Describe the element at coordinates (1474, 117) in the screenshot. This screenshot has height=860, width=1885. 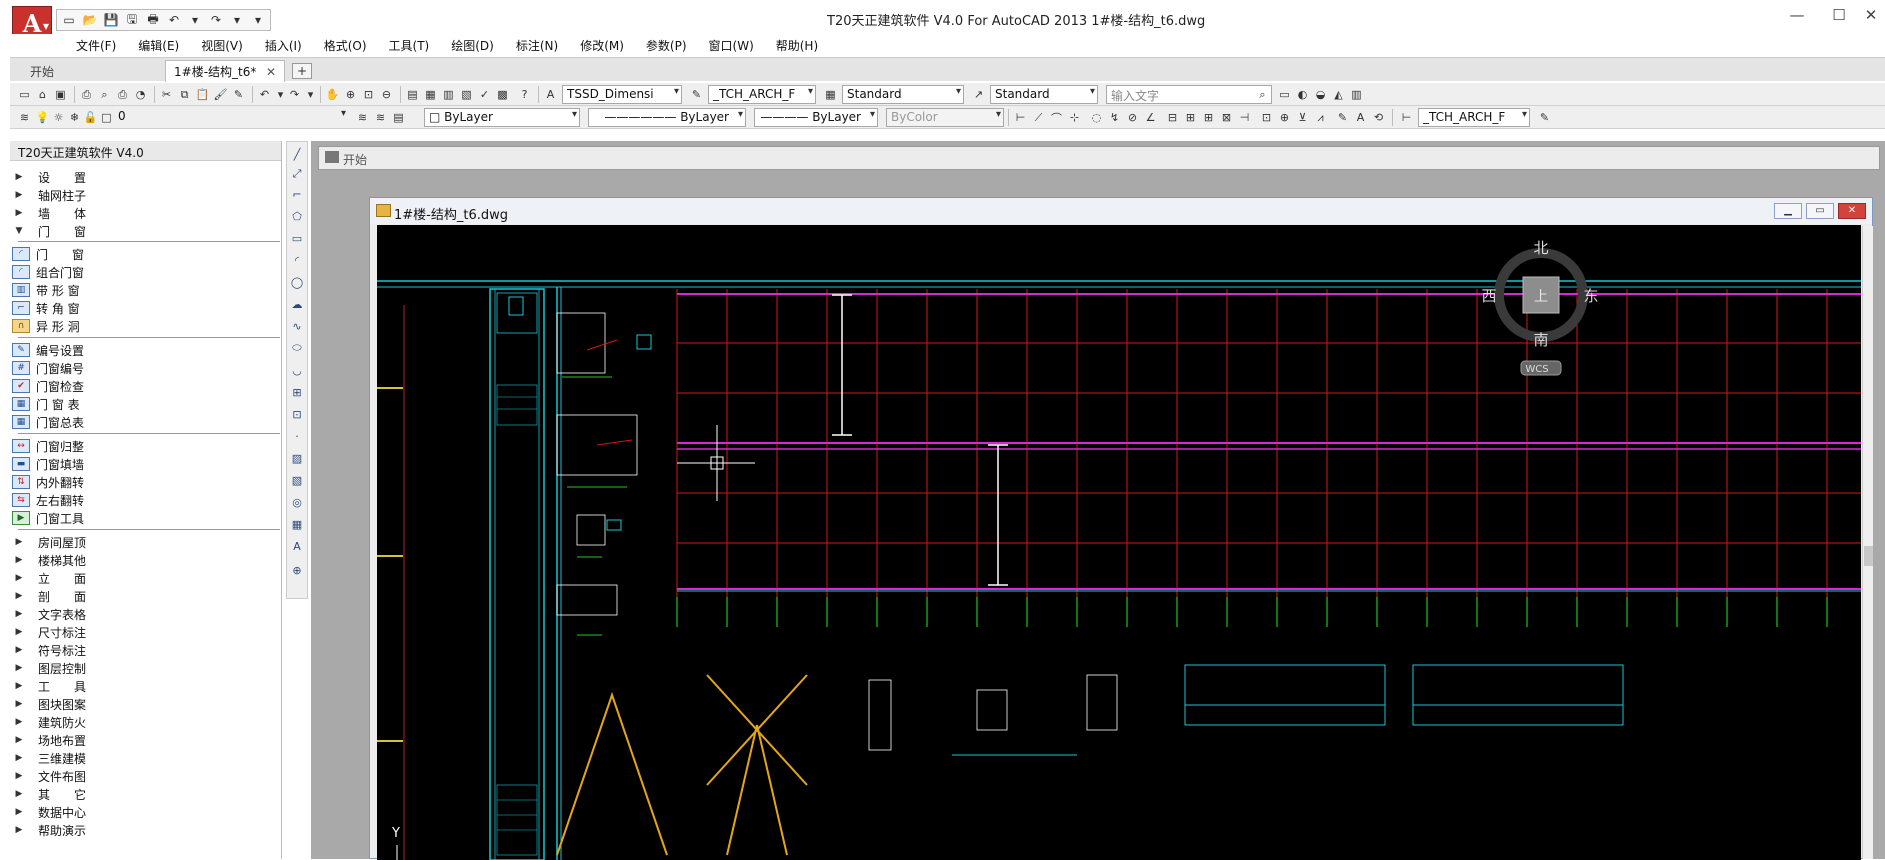
I see `dim-style-select-2: _TCH_ARCH_F ▾` at that location.